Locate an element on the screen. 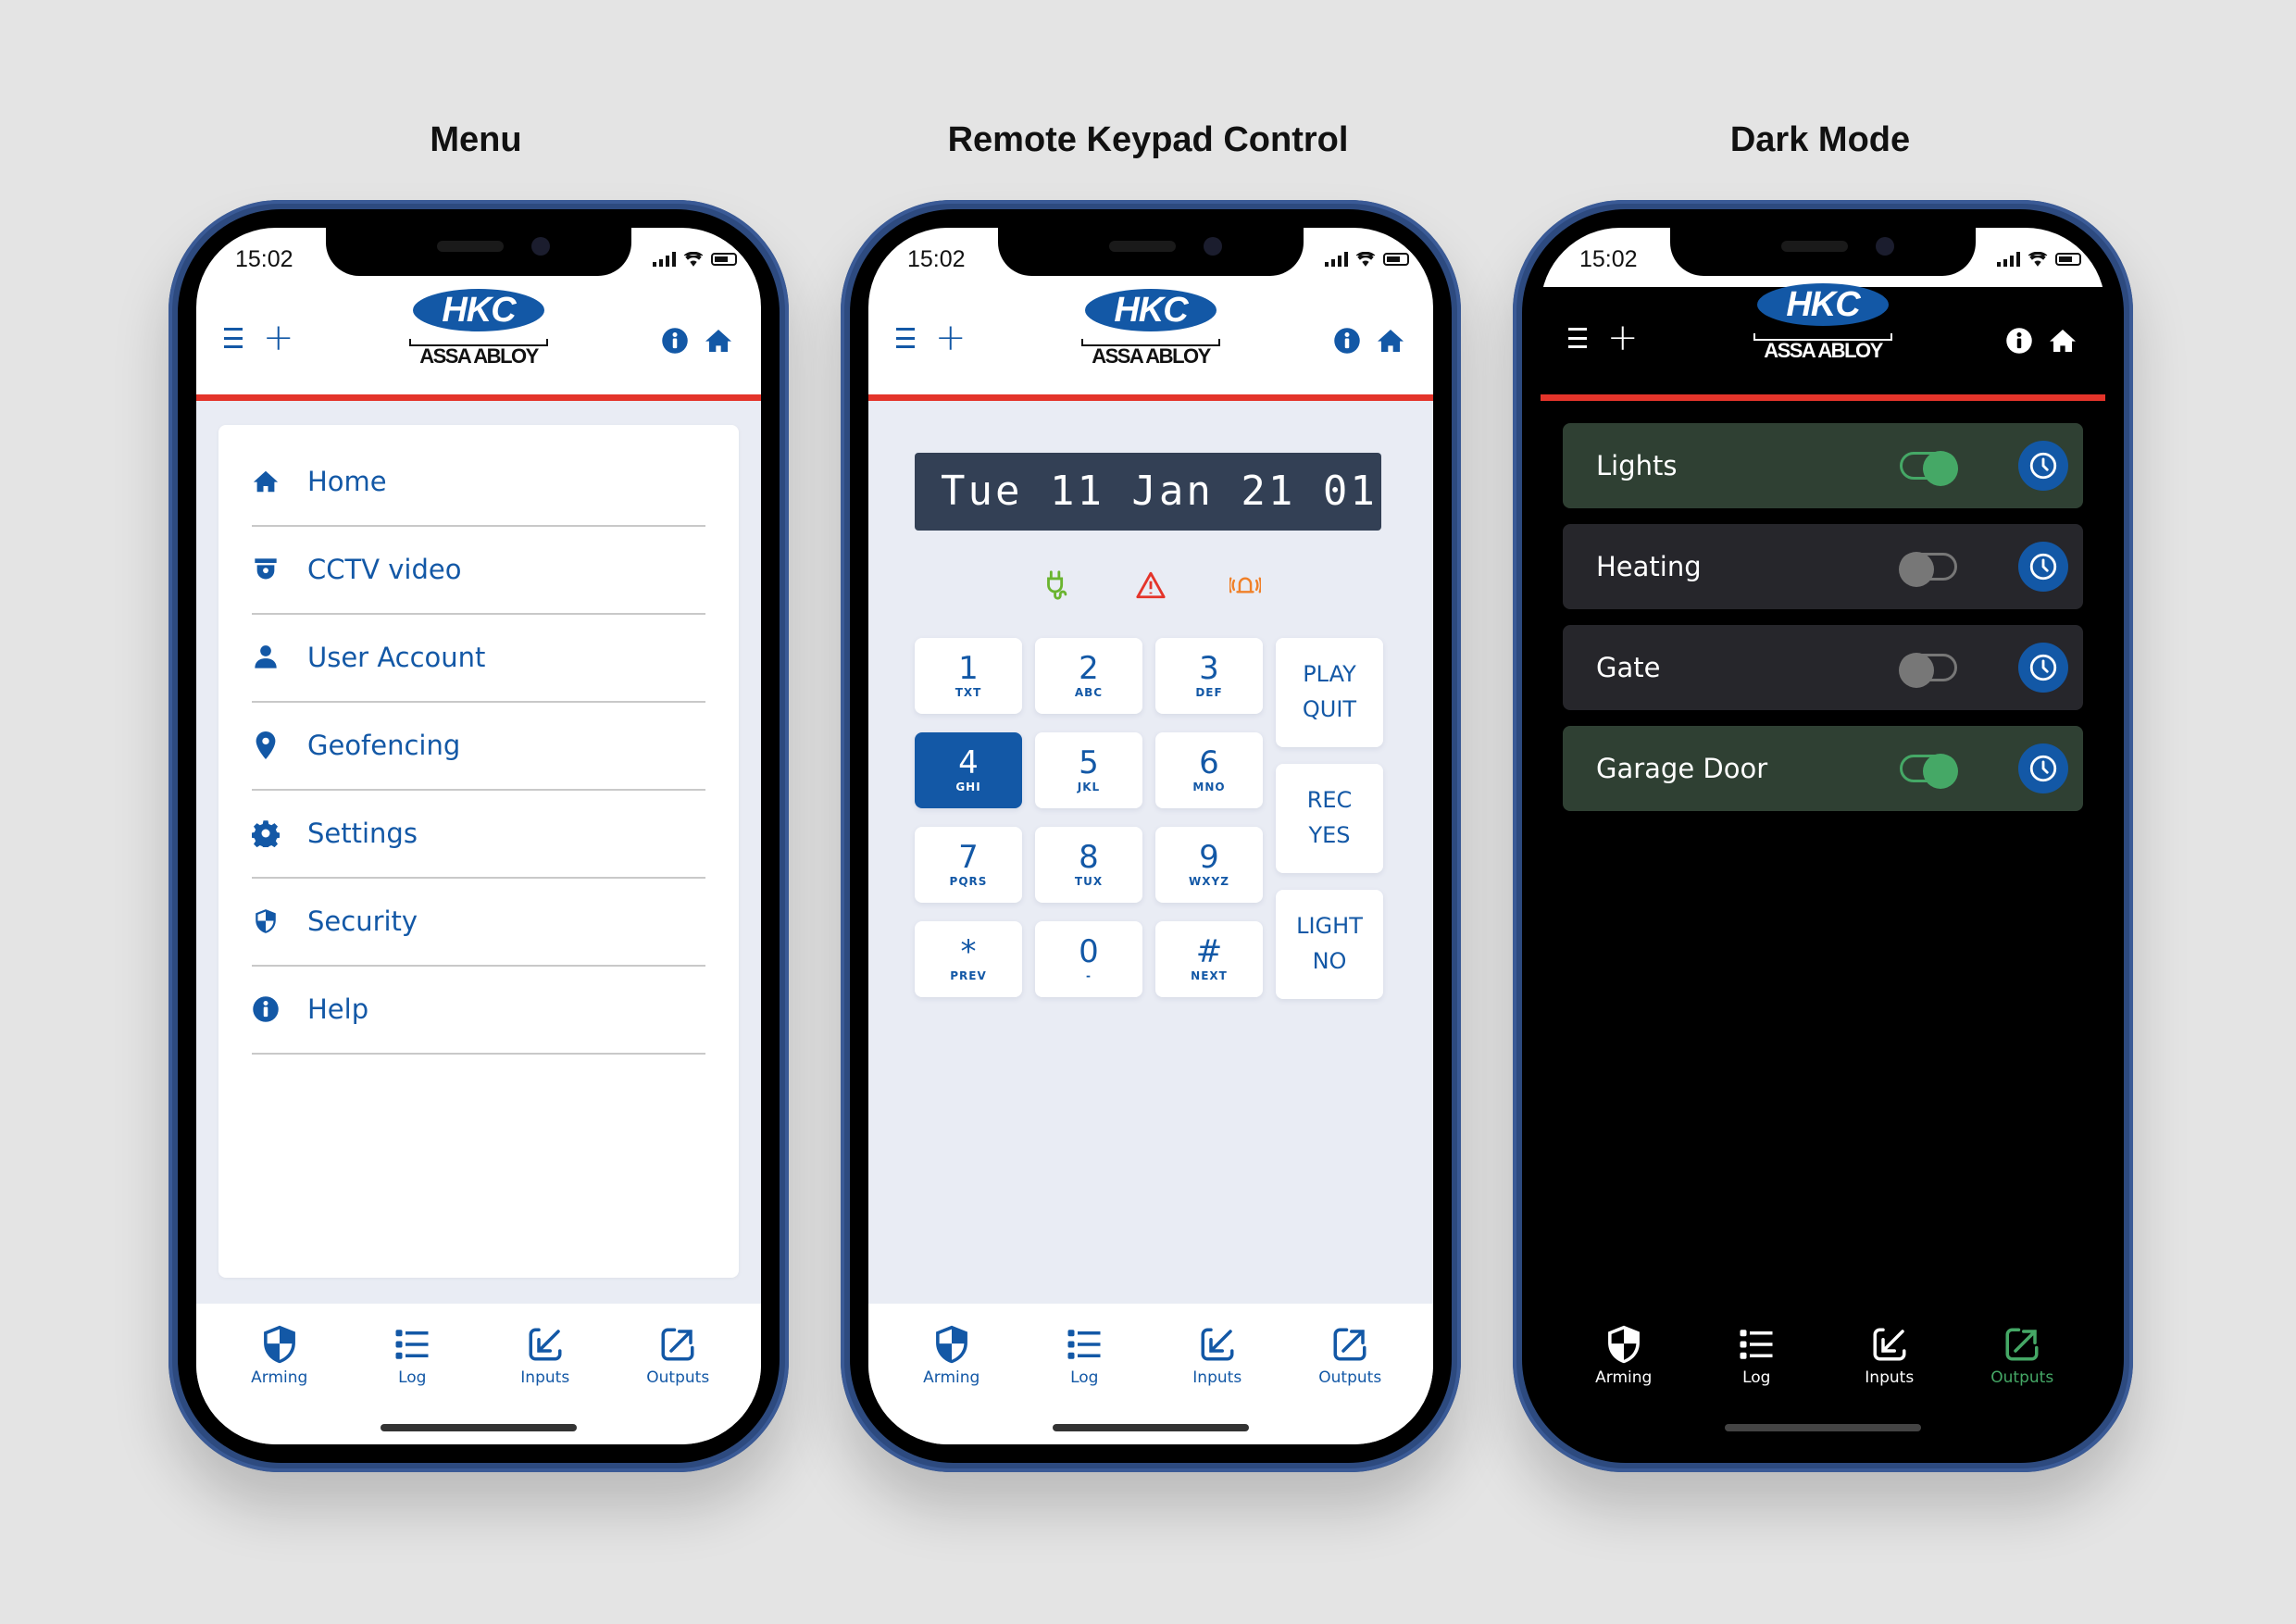 Image resolution: width=2296 pixels, height=1624 pixels. keypad-key-#: # NEXT is located at coordinates (1209, 959).